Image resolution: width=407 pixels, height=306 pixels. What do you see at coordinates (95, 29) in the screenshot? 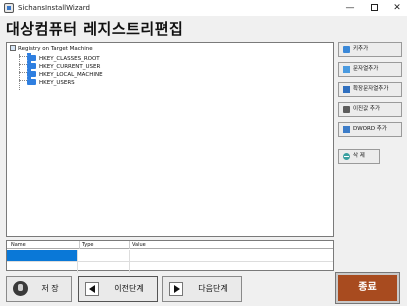
I see `page-title: 대상컴퓨터 레지스트리편집` at bounding box center [95, 29].